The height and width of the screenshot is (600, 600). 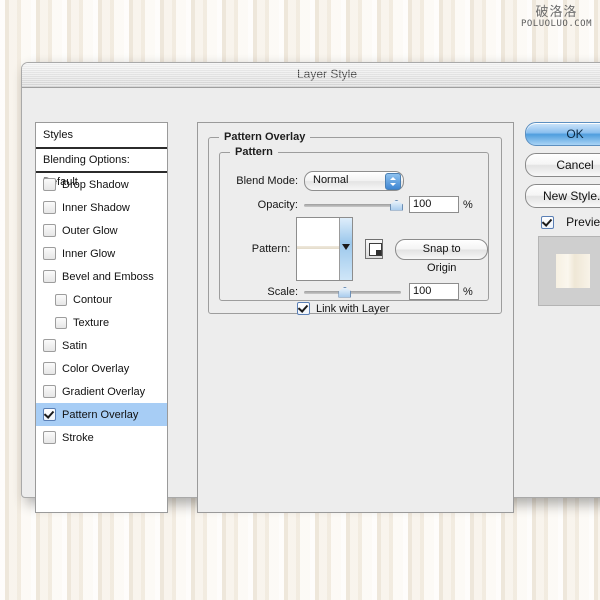 I want to click on watermark-url: POLUOLUO.COM, so click(x=556, y=23).